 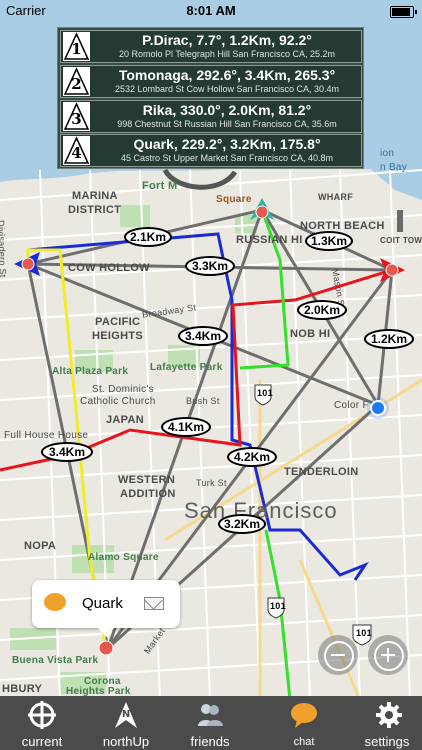 What do you see at coordinates (46, 435) in the screenshot?
I see `poi-label: Full House House` at bounding box center [46, 435].